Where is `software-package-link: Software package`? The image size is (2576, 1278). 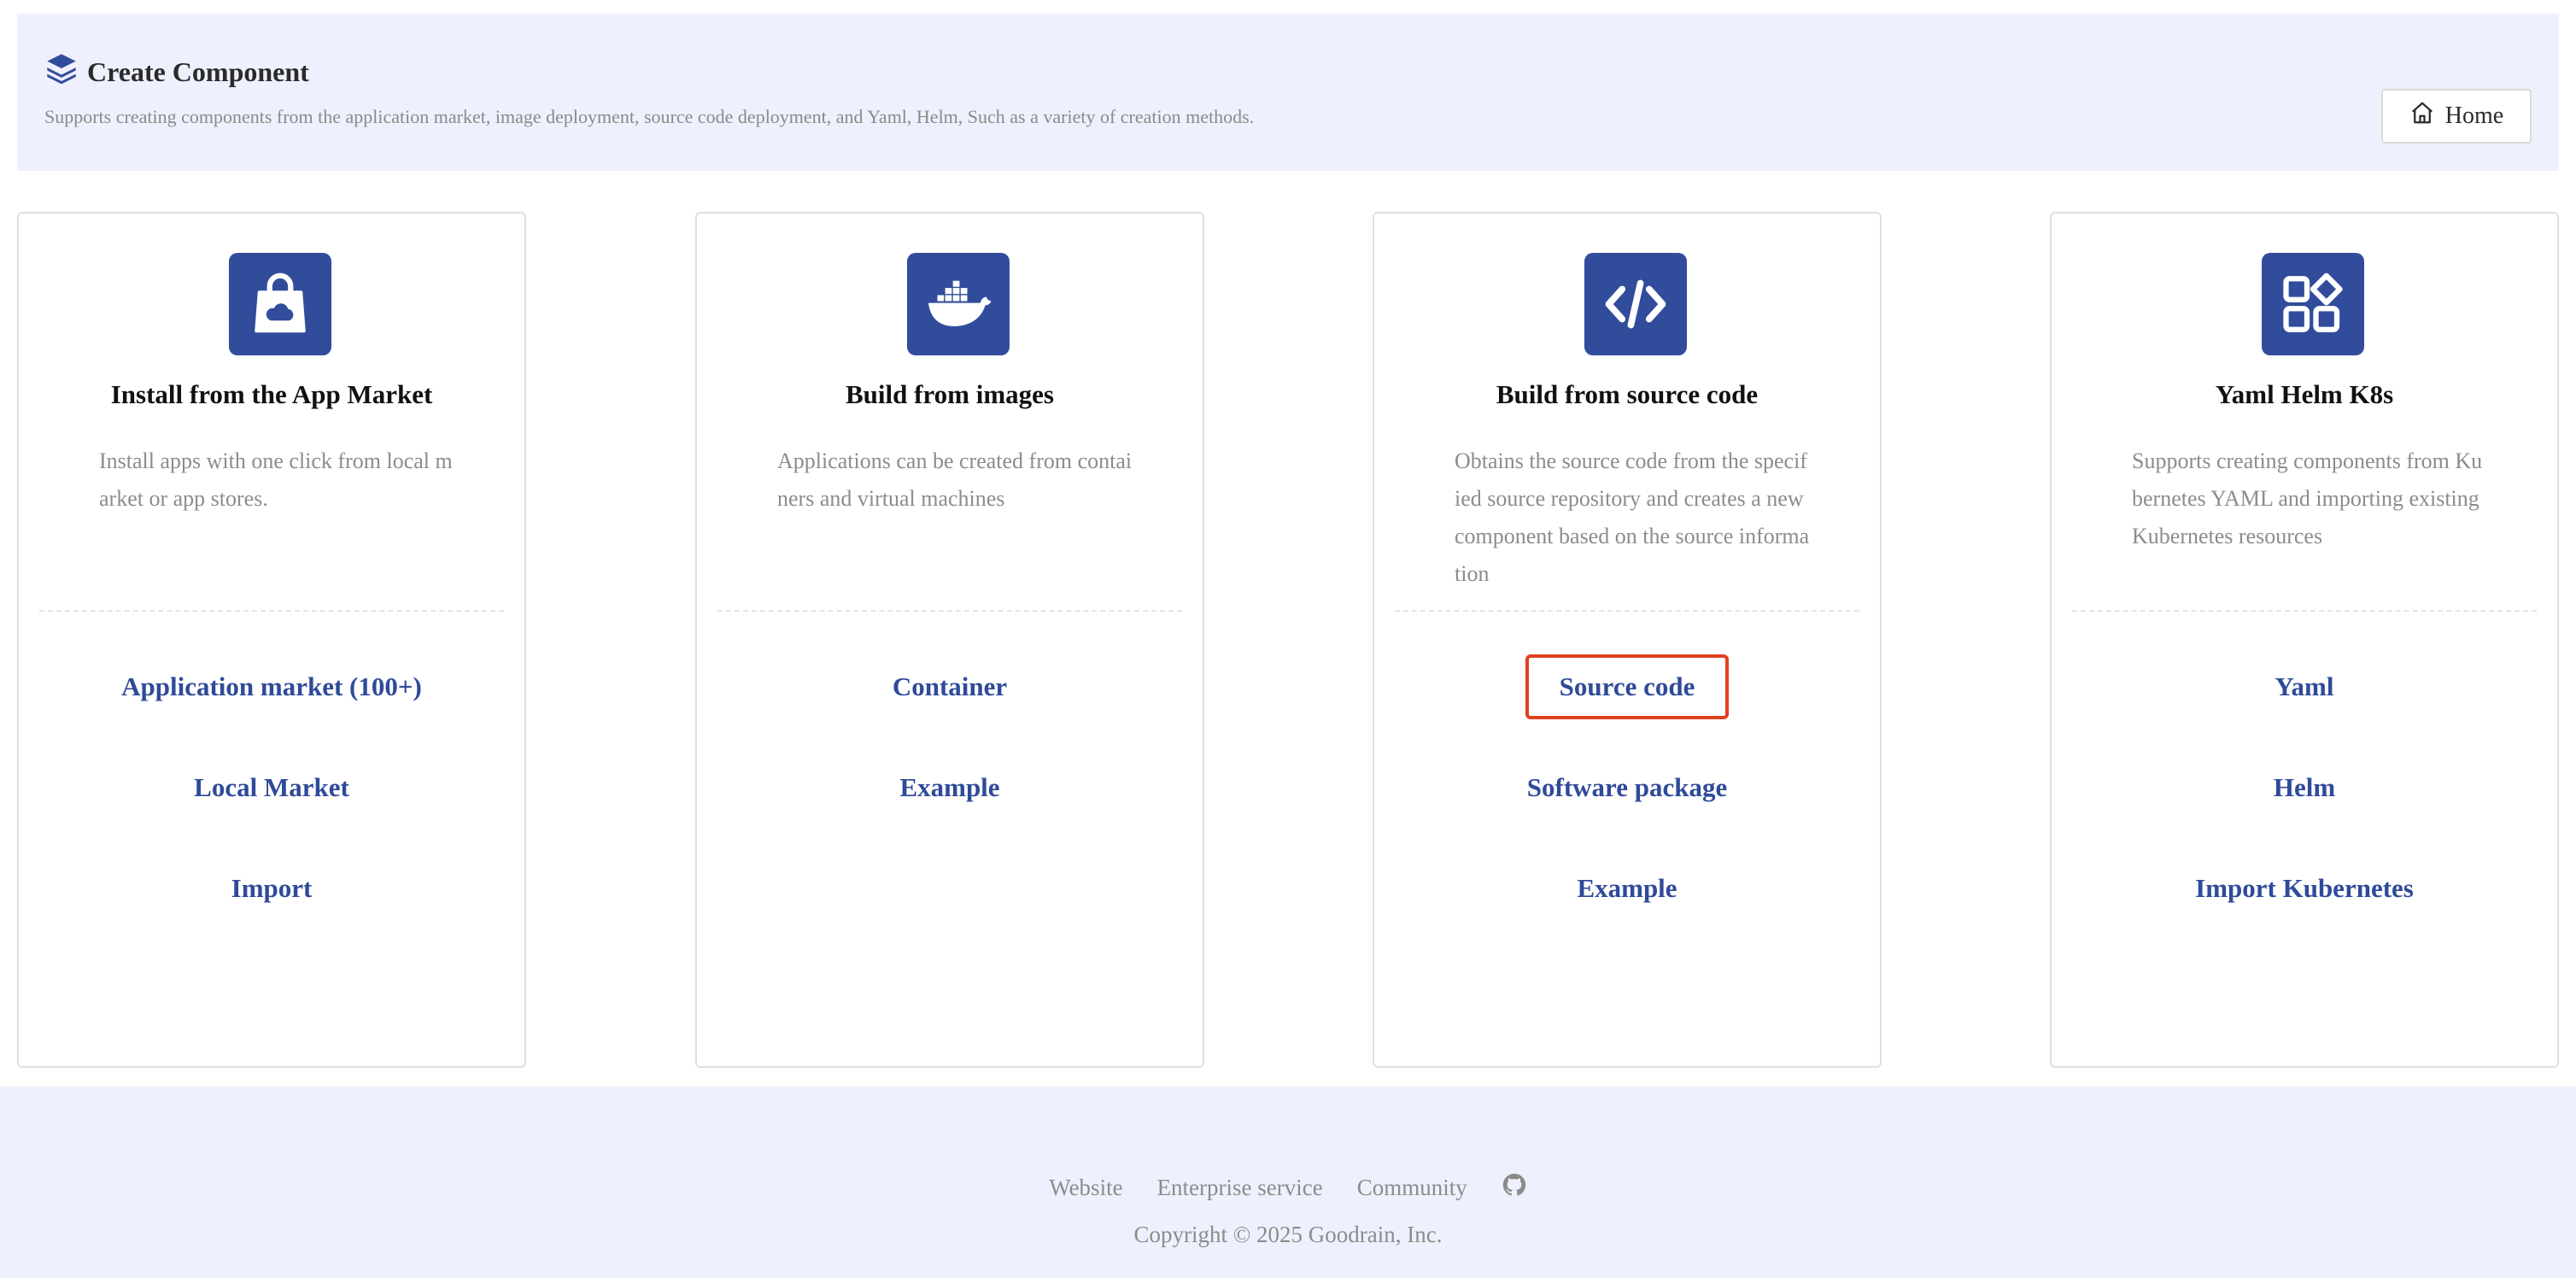
software-package-link: Software package is located at coordinates (1627, 787).